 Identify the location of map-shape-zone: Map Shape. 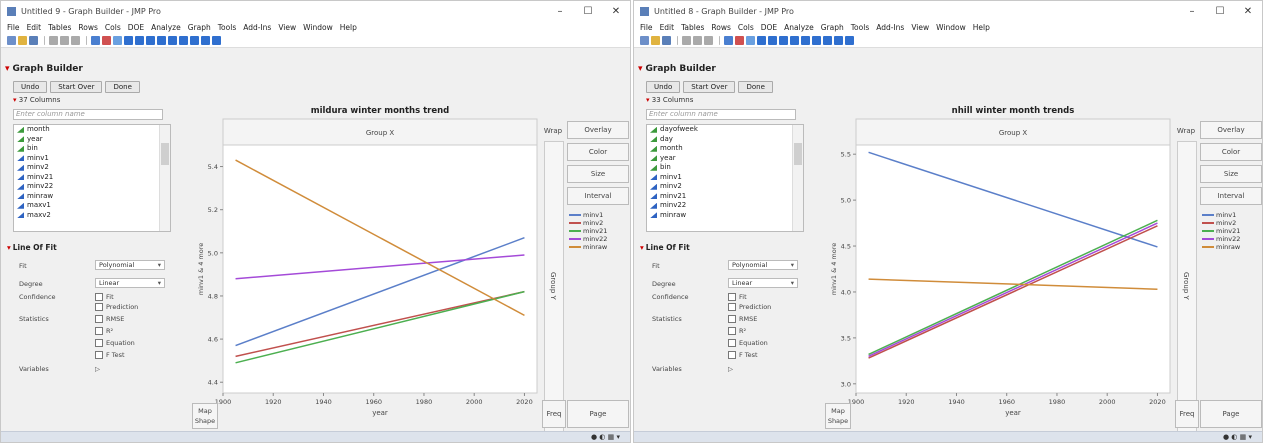
(205, 416).